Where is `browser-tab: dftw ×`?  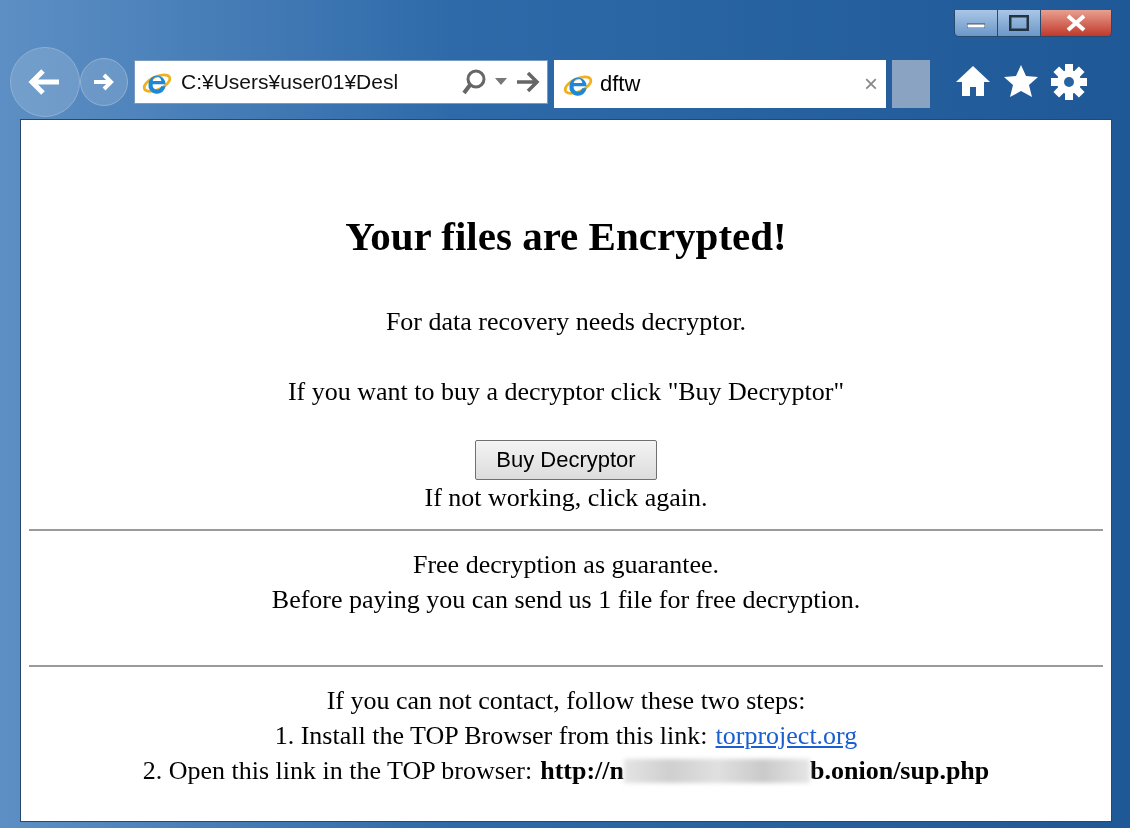 browser-tab: dftw × is located at coordinates (720, 83).